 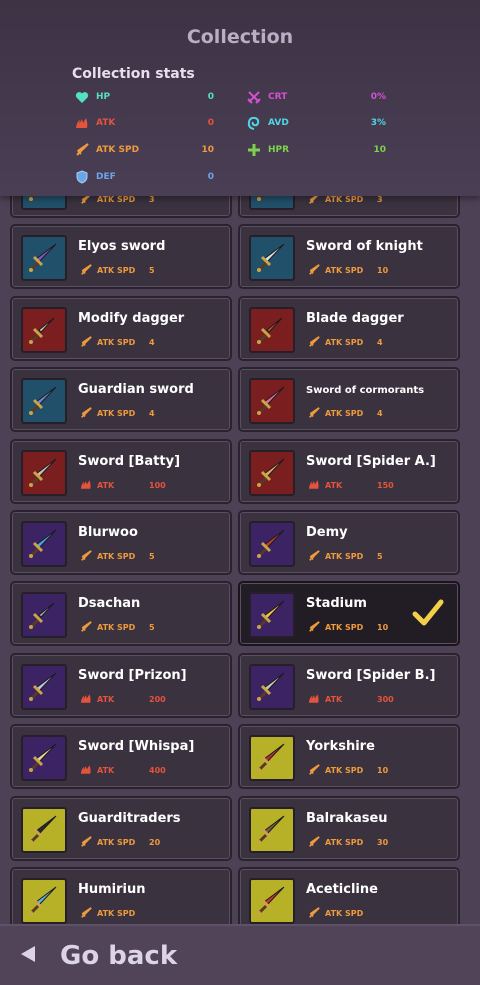 What do you see at coordinates (349, 257) in the screenshot?
I see `collection-item-card: Sword of knight ATK SPD 10` at bounding box center [349, 257].